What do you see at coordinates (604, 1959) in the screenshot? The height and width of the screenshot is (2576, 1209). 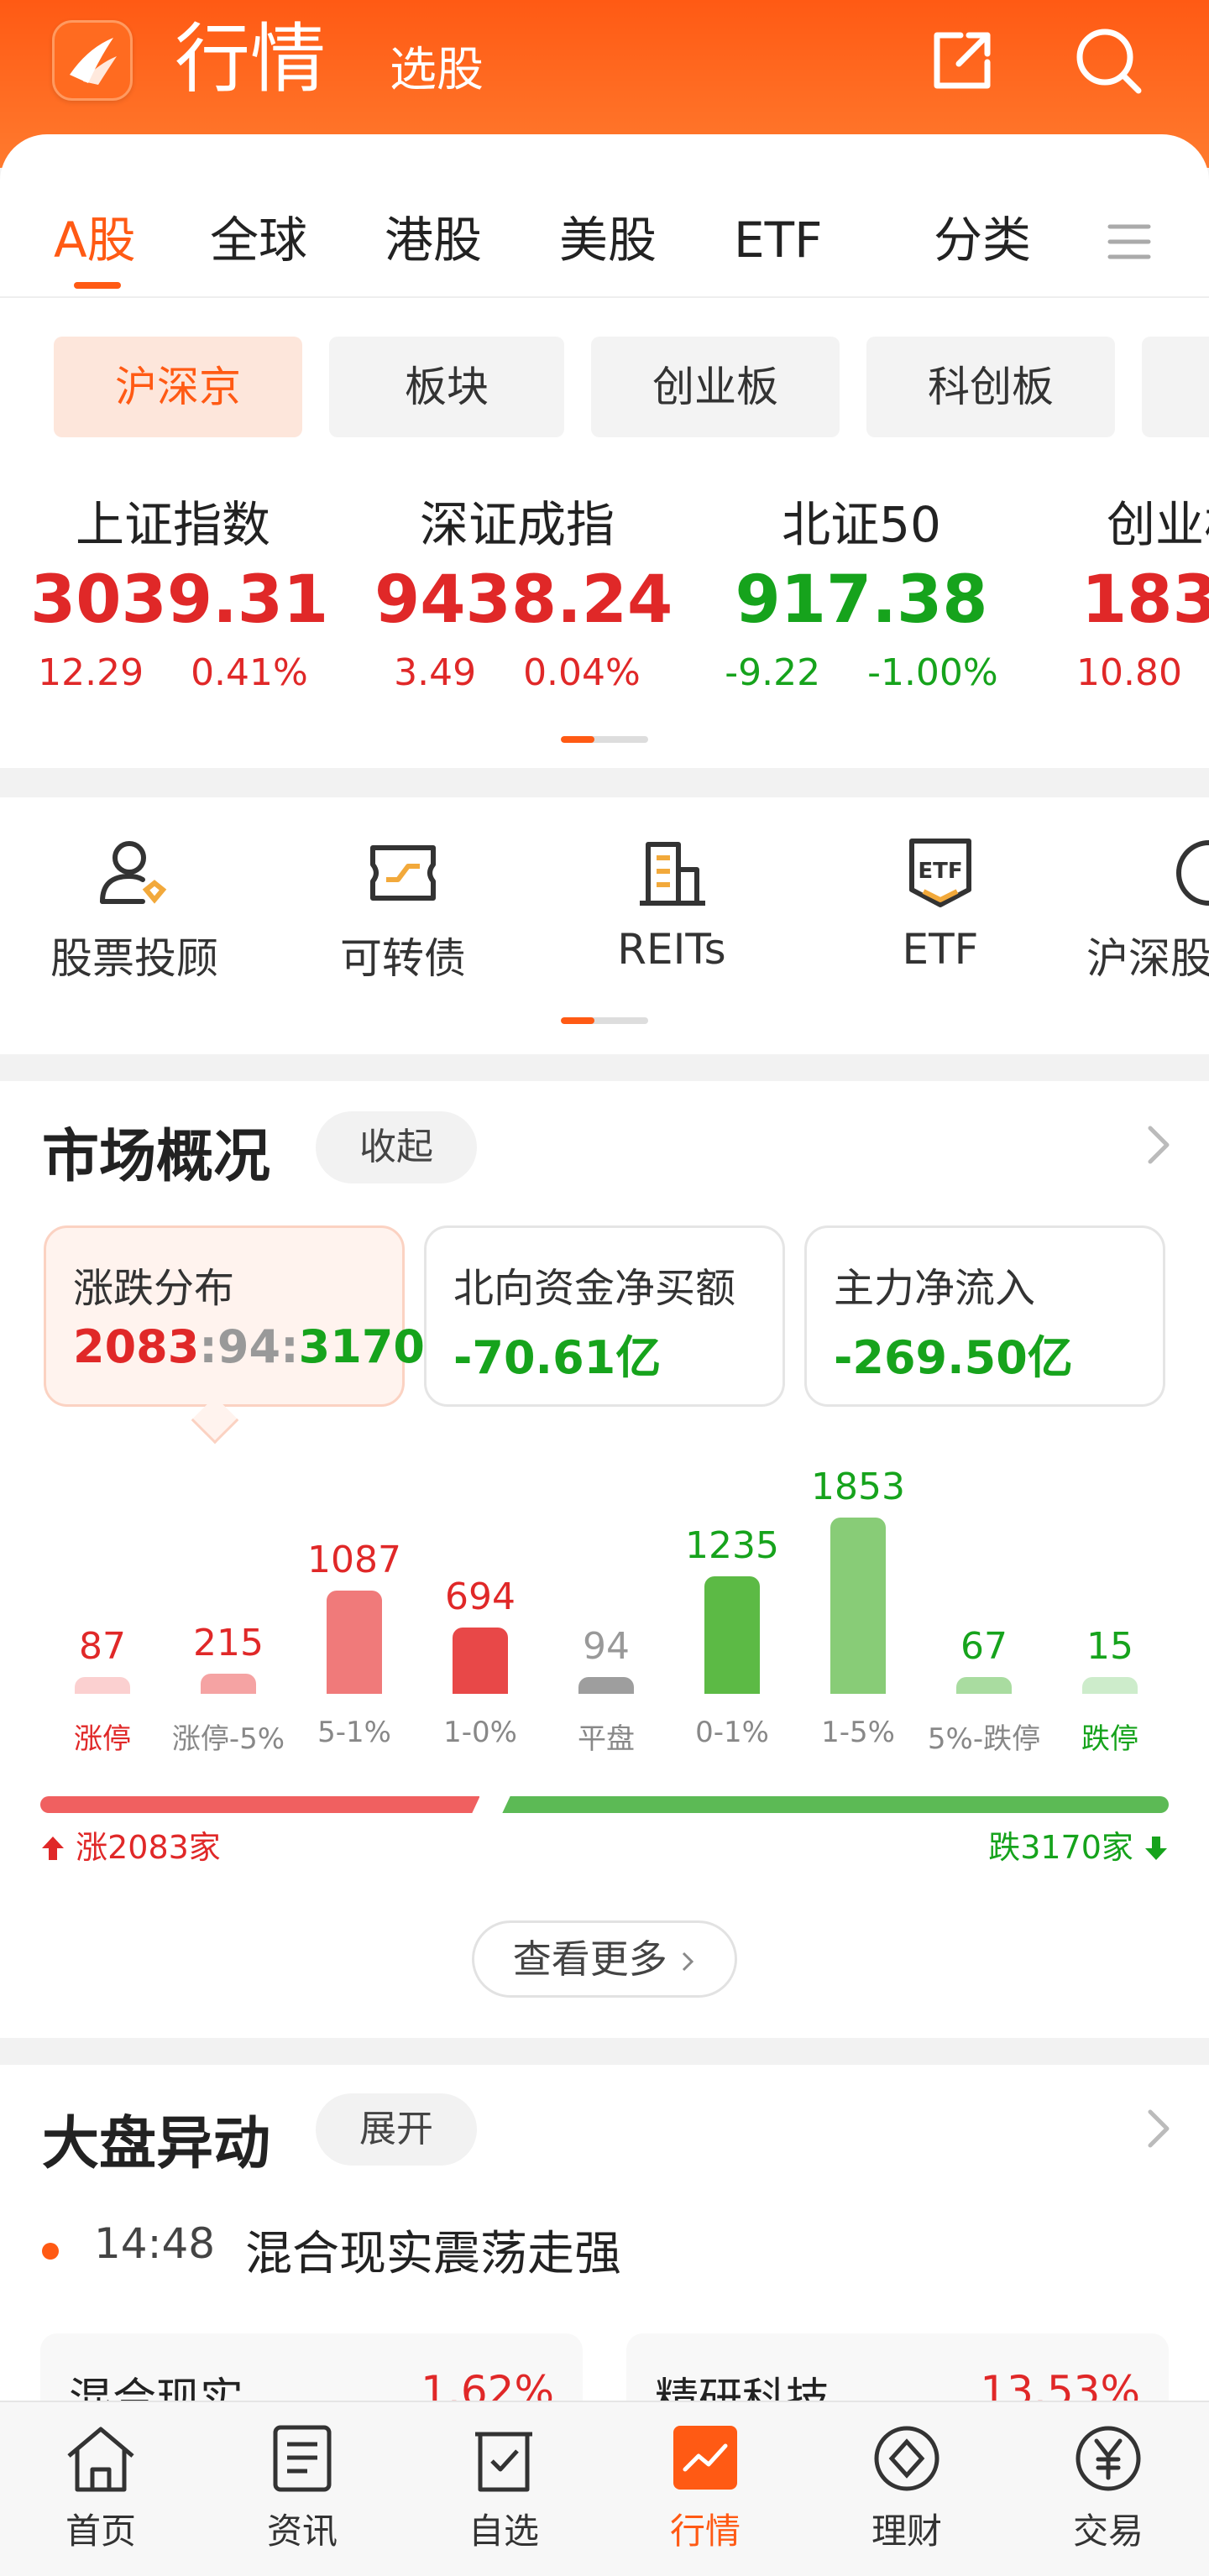 I see `view-more-button: 查看更多` at bounding box center [604, 1959].